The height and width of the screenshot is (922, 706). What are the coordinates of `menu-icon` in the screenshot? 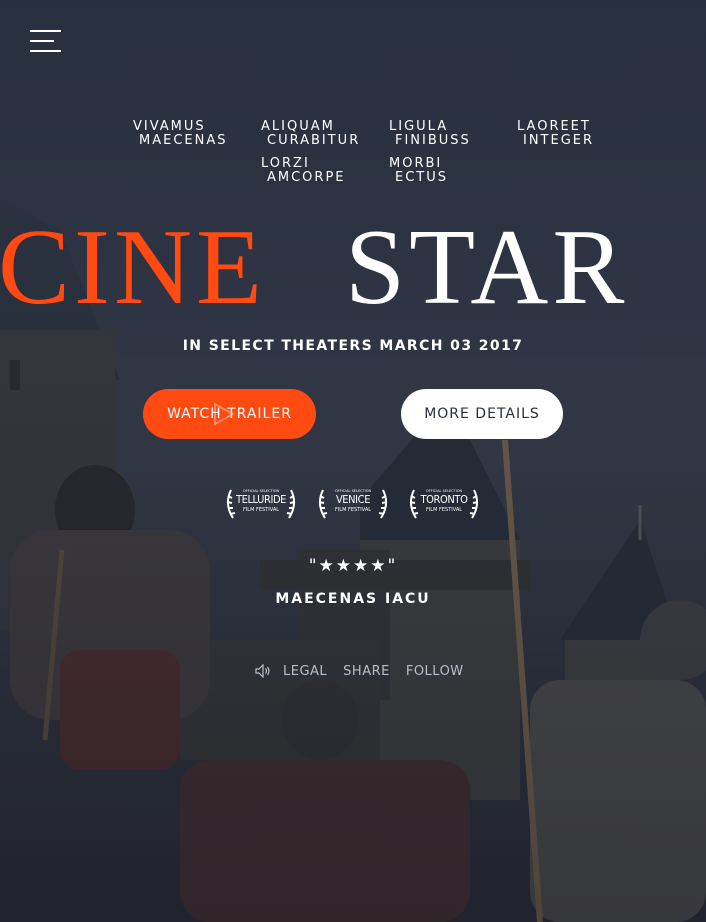 It's located at (45, 41).